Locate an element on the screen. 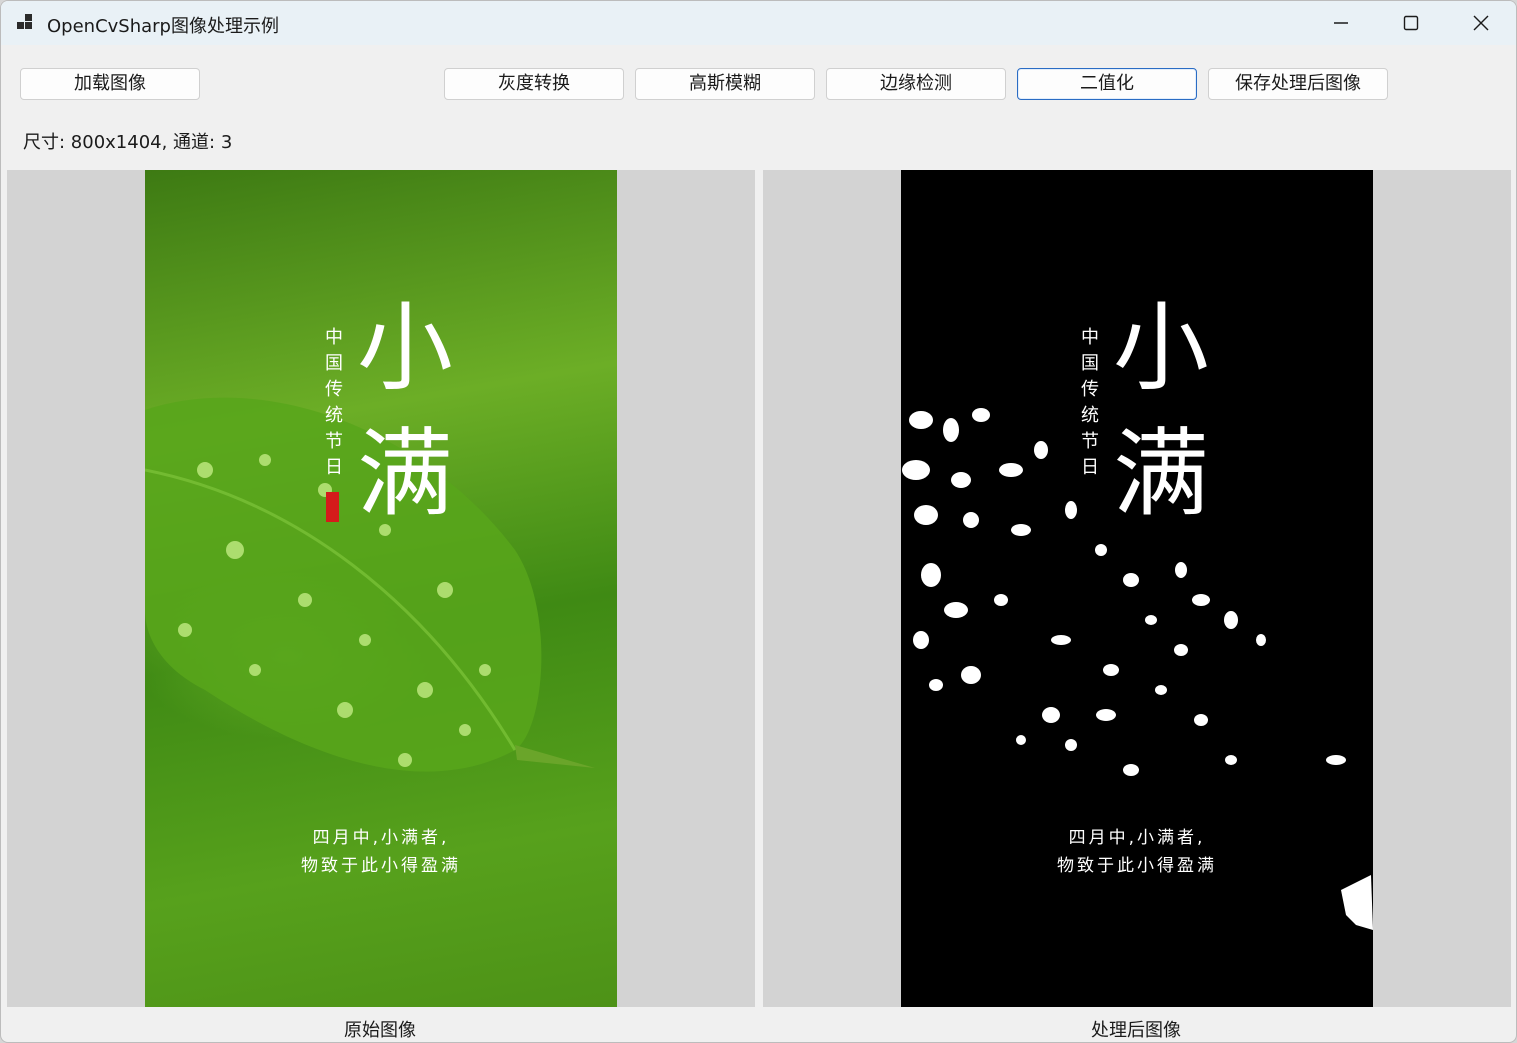 The image size is (1517, 1043). maximize-button is located at coordinates (1411, 23).